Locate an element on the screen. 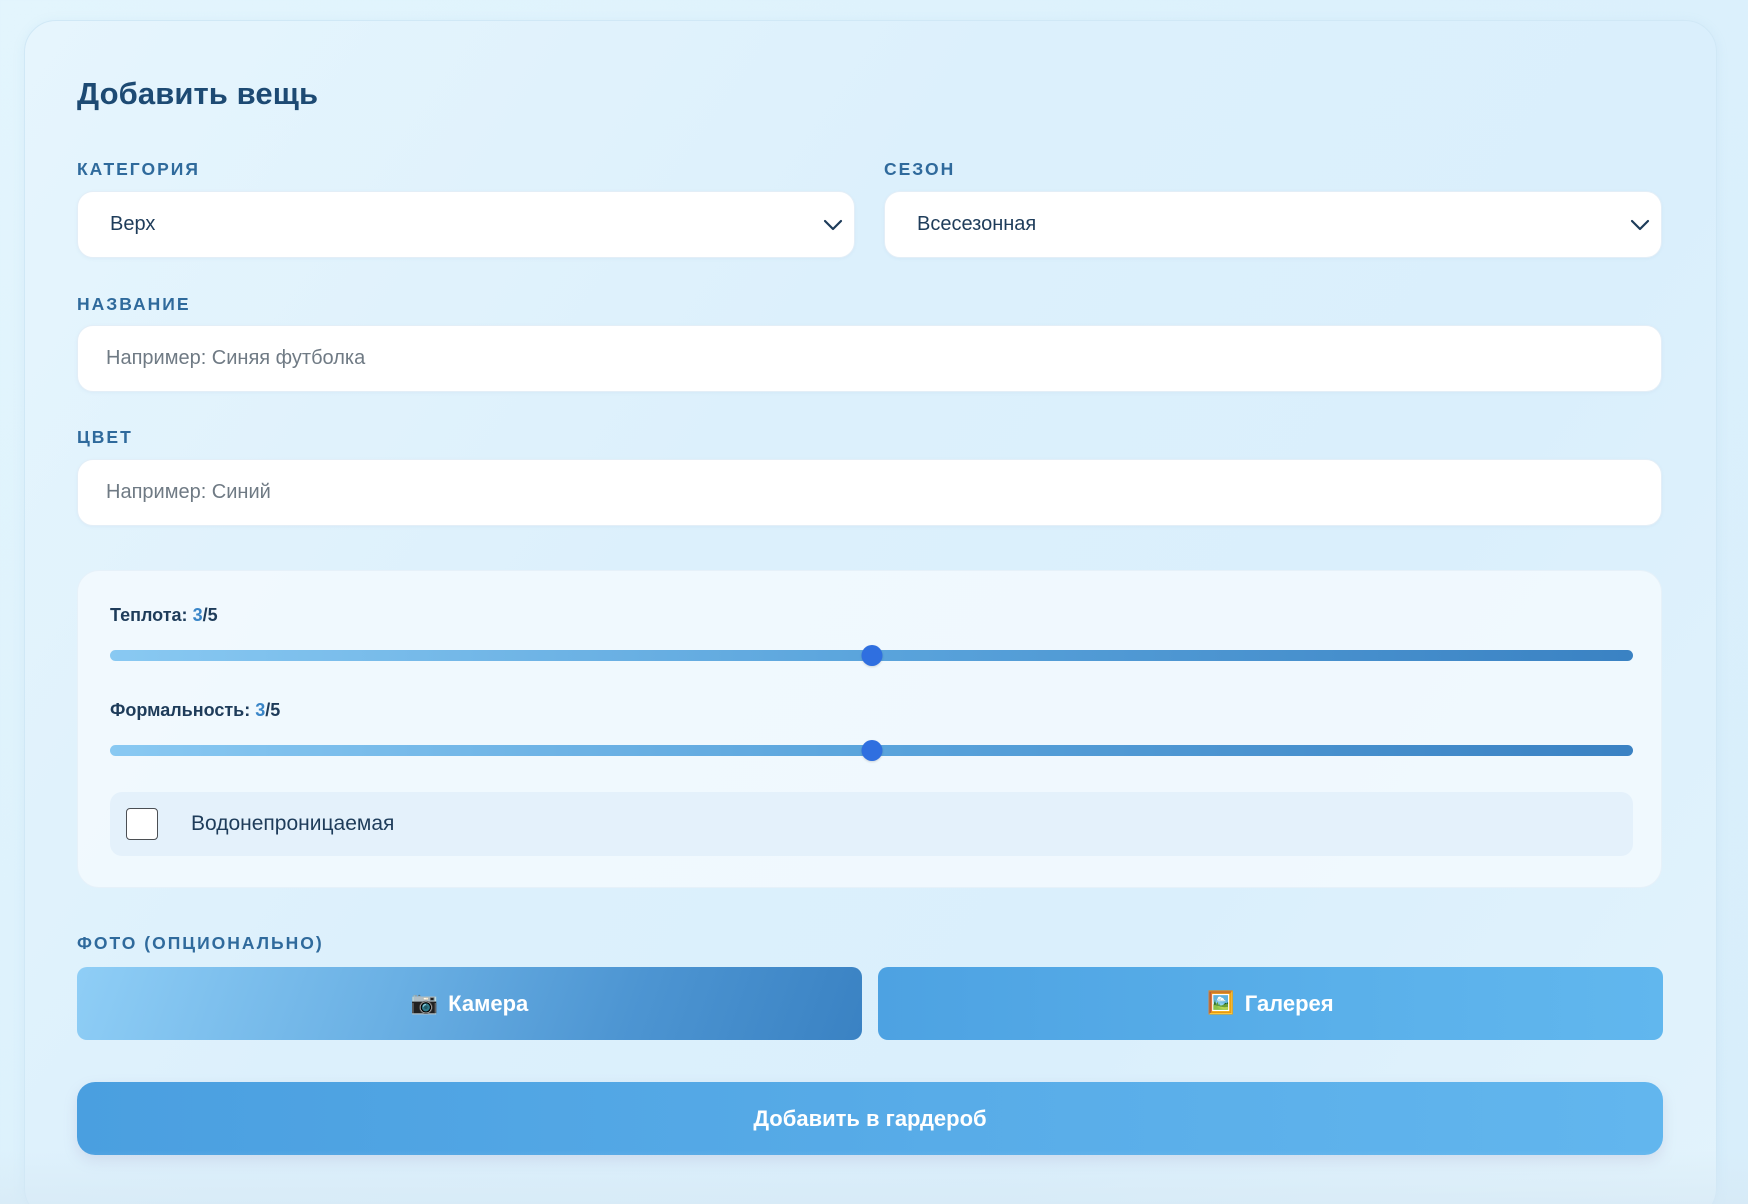 Image resolution: width=1748 pixels, height=1204 pixels. formality-label-text: Формальность: is located at coordinates (180, 710).